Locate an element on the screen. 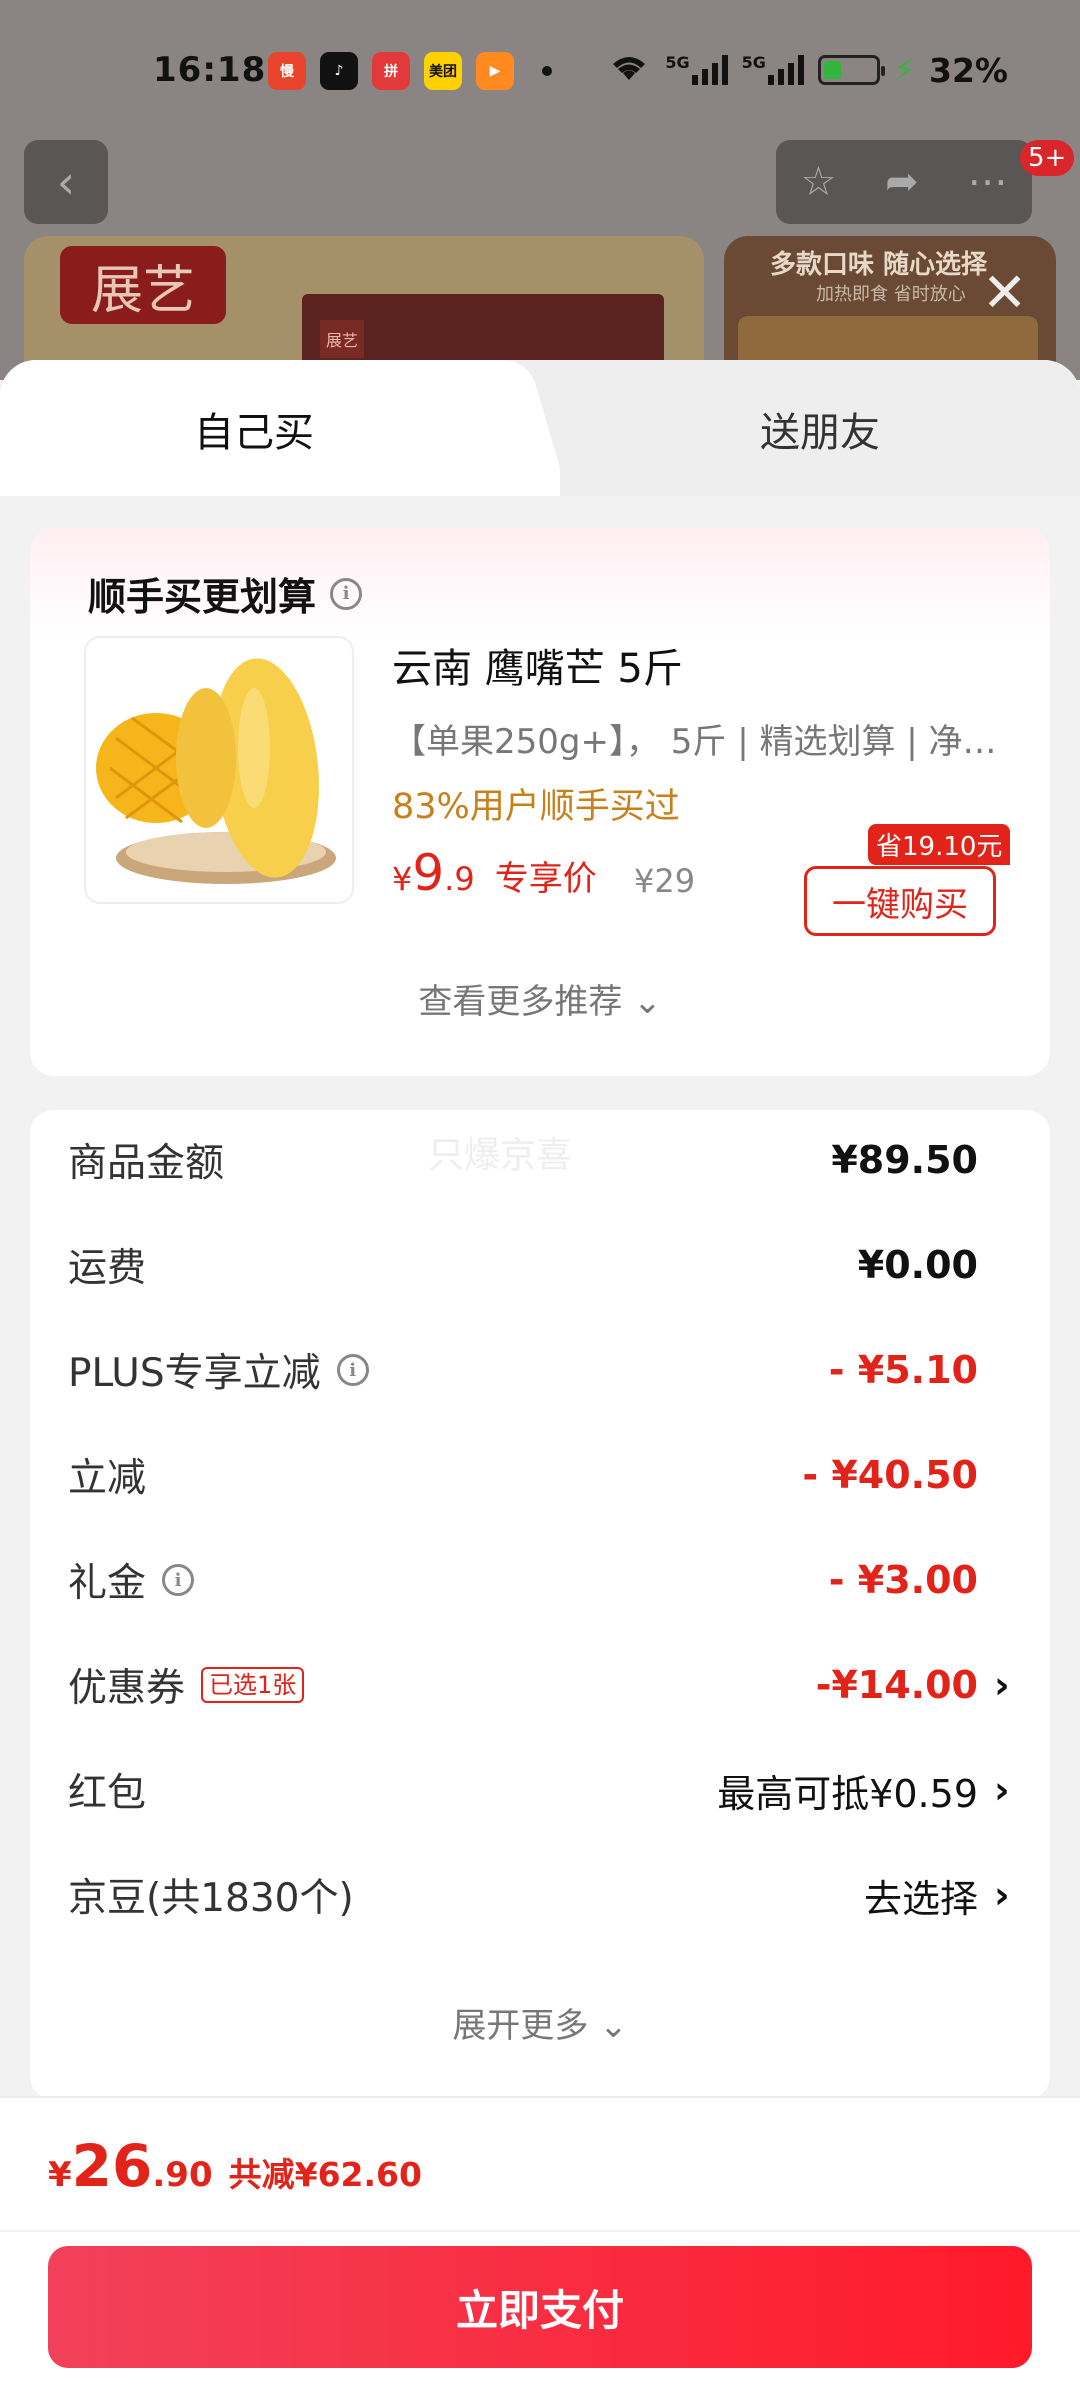 The width and height of the screenshot is (1080, 2400). product-name: 云南 鹰嘴芒 5斤 is located at coordinates (537, 665).